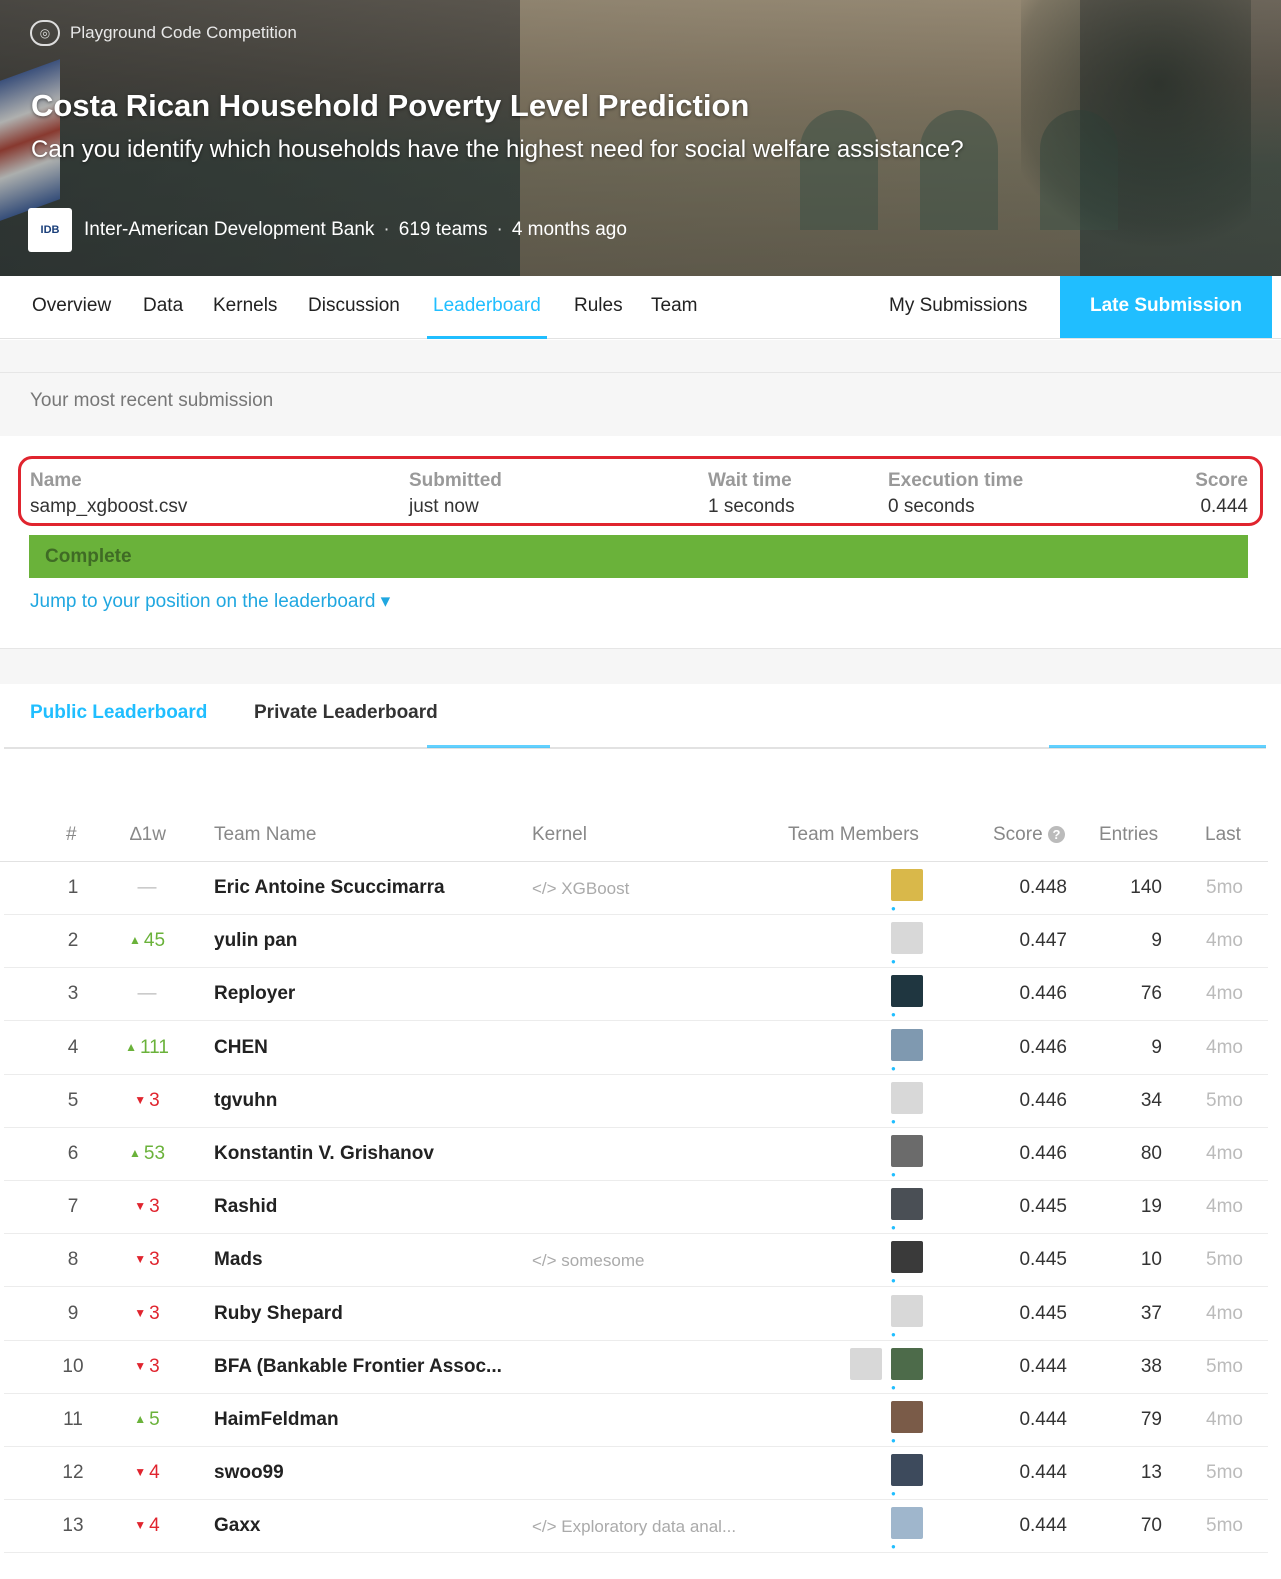  I want to click on row-team-name: tgvuhn, so click(245, 1101).